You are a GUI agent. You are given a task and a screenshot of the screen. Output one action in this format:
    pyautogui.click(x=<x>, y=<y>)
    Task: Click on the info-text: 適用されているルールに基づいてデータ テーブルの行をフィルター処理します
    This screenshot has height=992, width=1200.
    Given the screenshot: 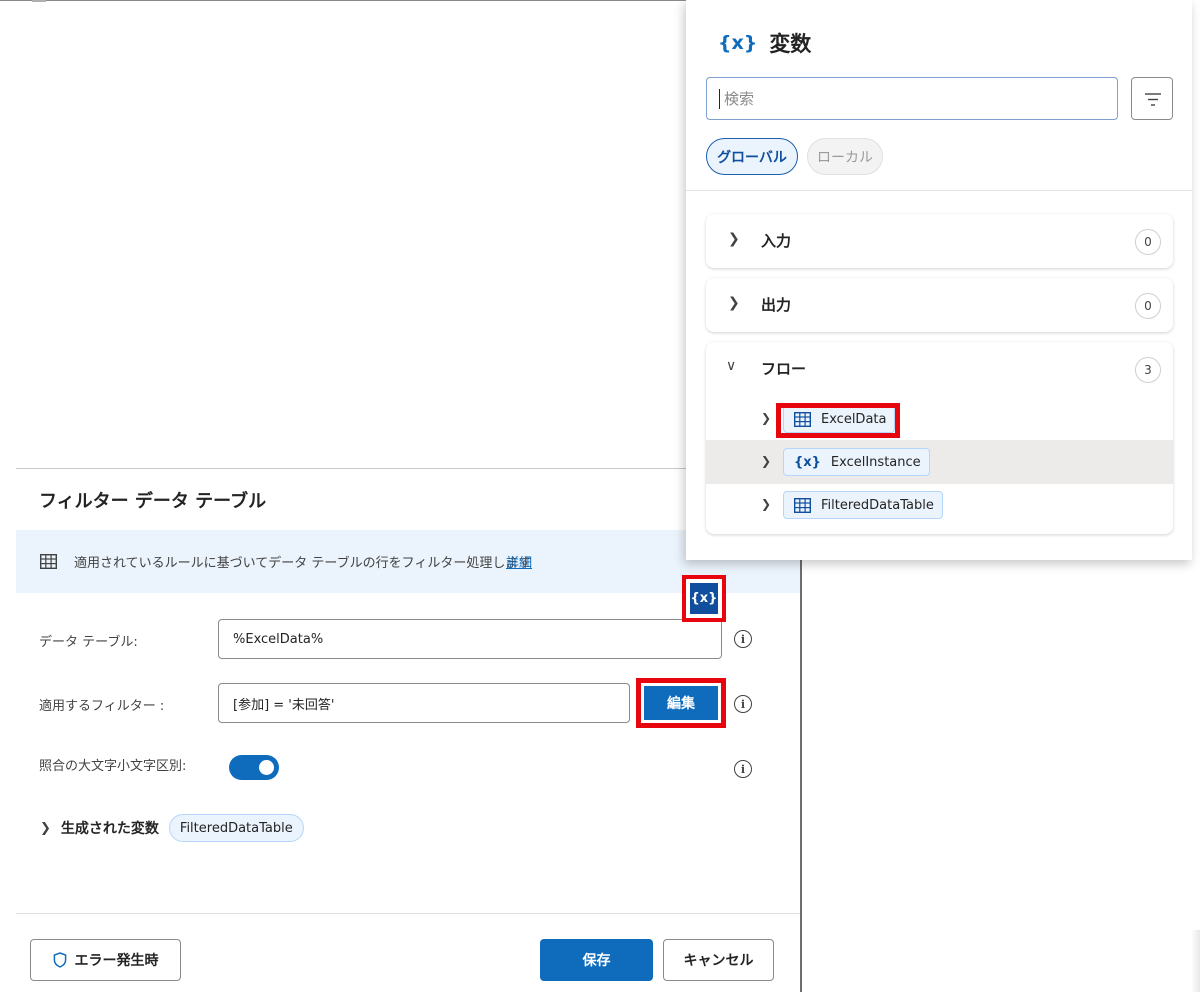 What is the action you would take?
    pyautogui.click(x=303, y=563)
    